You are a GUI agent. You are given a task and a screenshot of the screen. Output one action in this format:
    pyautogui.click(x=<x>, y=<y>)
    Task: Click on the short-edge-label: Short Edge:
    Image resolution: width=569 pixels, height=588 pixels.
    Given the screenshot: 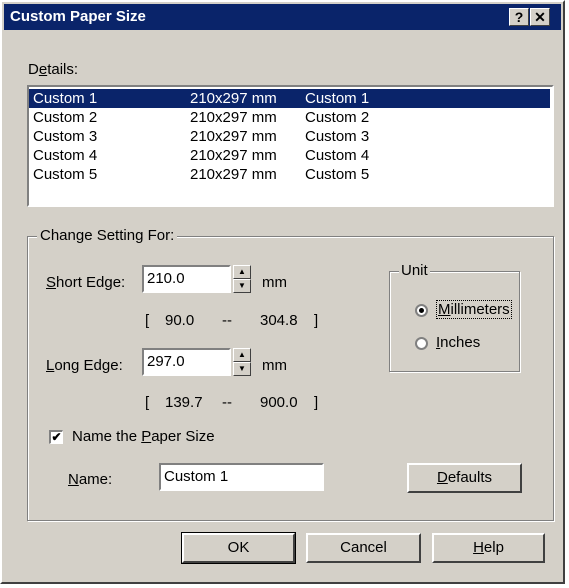 What is the action you would take?
    pyautogui.click(x=85, y=282)
    